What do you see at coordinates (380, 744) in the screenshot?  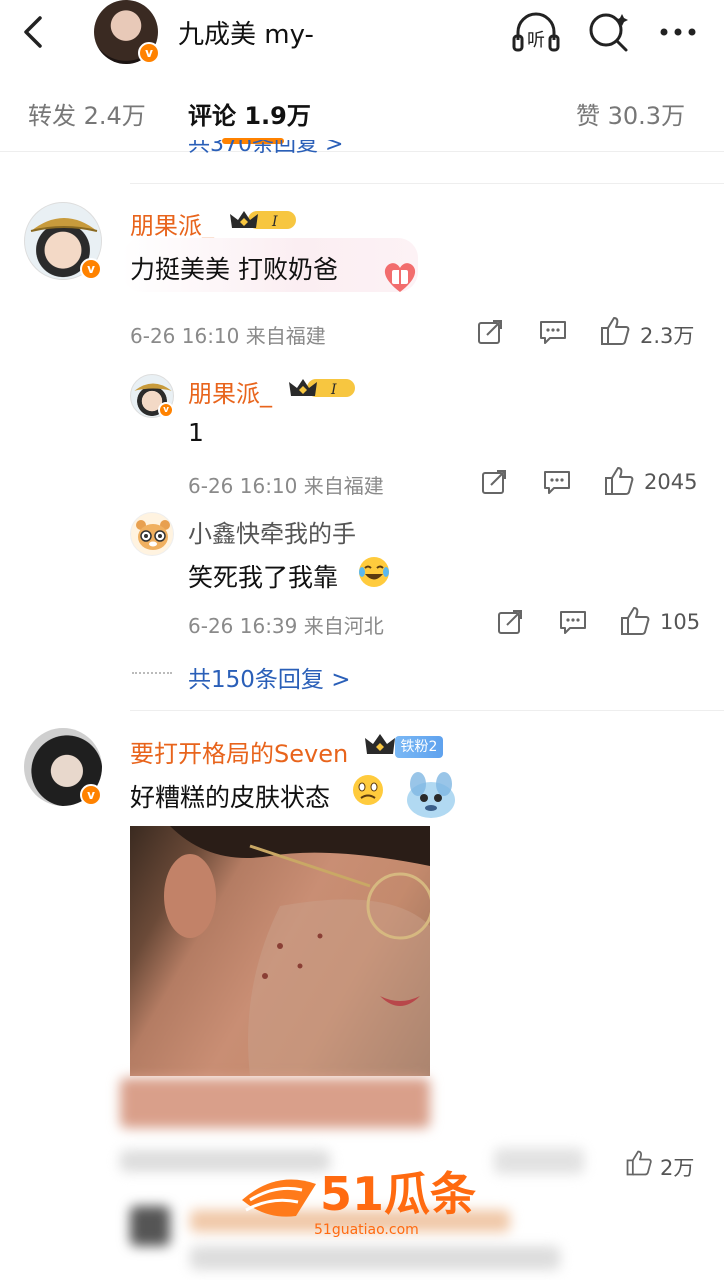 I see `crown-icon` at bounding box center [380, 744].